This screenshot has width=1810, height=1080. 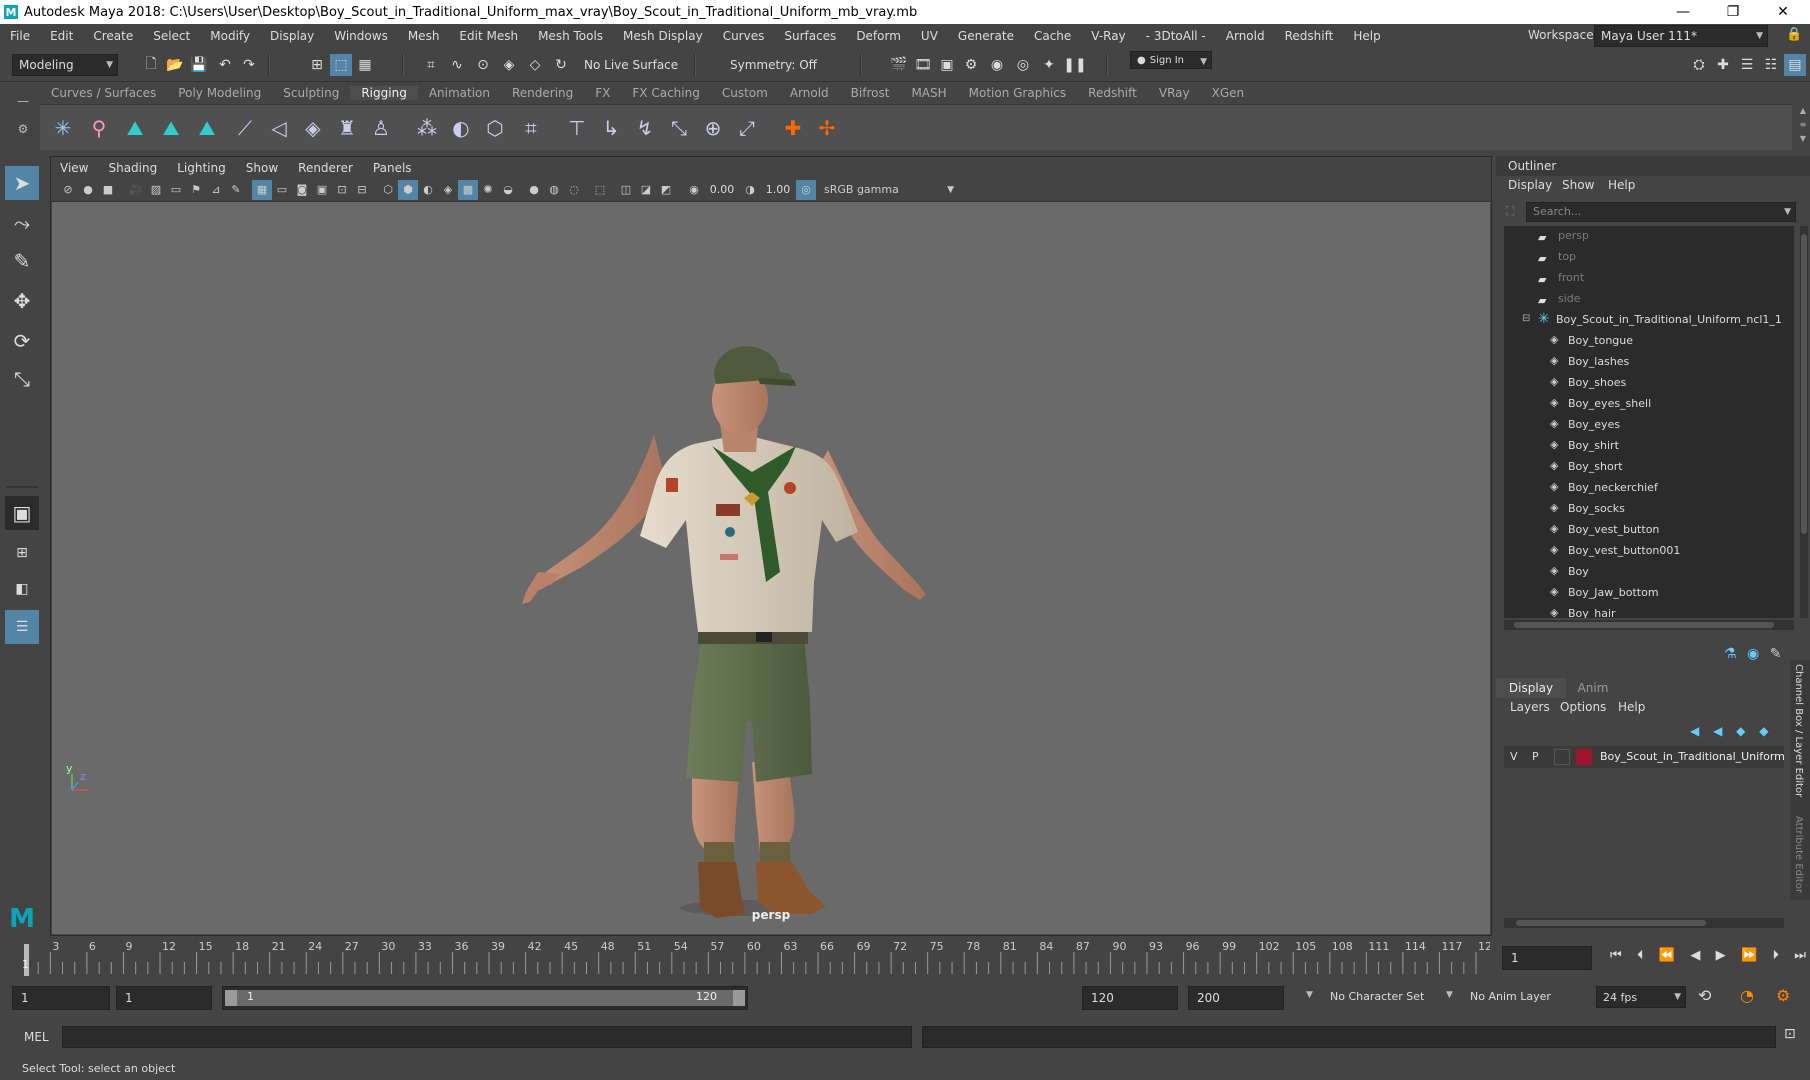 I want to click on new-scene-icon: 🗋, so click(x=151, y=65).